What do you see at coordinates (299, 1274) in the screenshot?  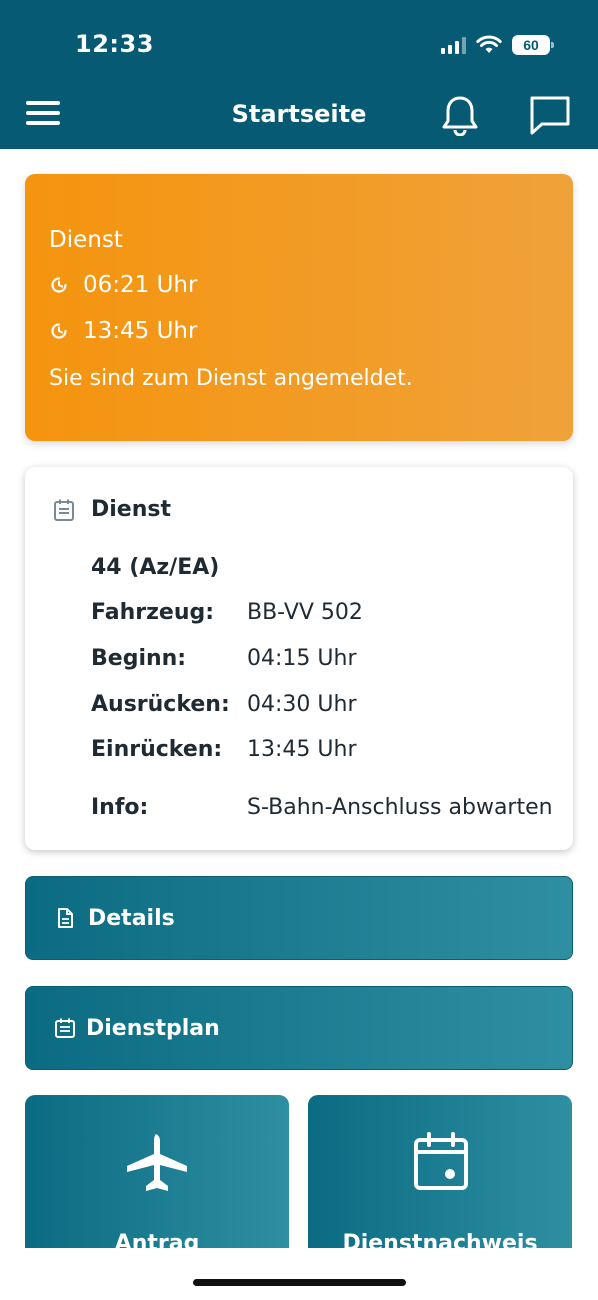 I see `bottom-safe-area` at bounding box center [299, 1274].